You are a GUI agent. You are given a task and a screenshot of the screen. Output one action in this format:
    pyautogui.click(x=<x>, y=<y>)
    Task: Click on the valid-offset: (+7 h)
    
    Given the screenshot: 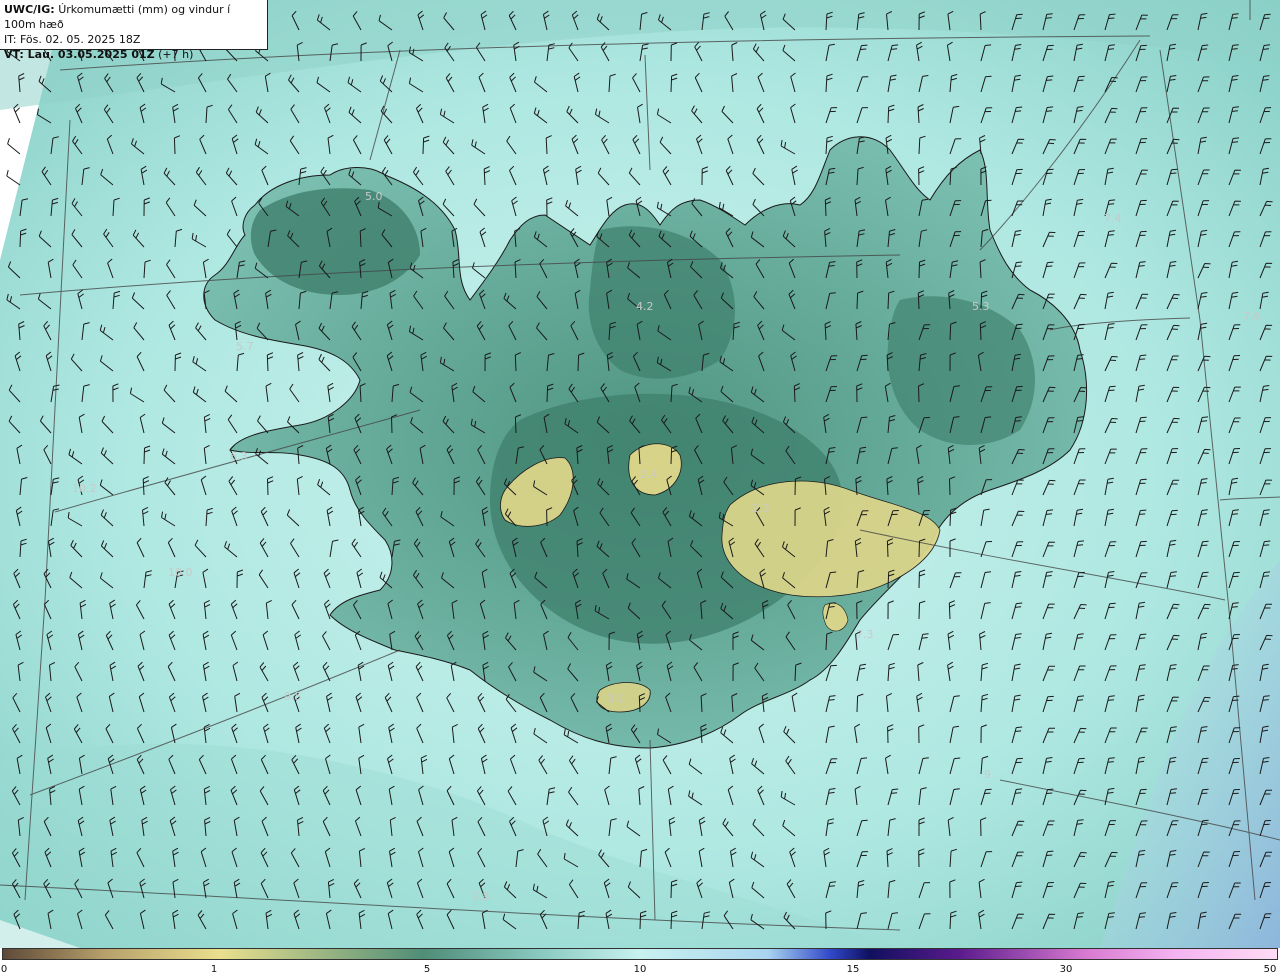 What is the action you would take?
    pyautogui.click(x=176, y=54)
    